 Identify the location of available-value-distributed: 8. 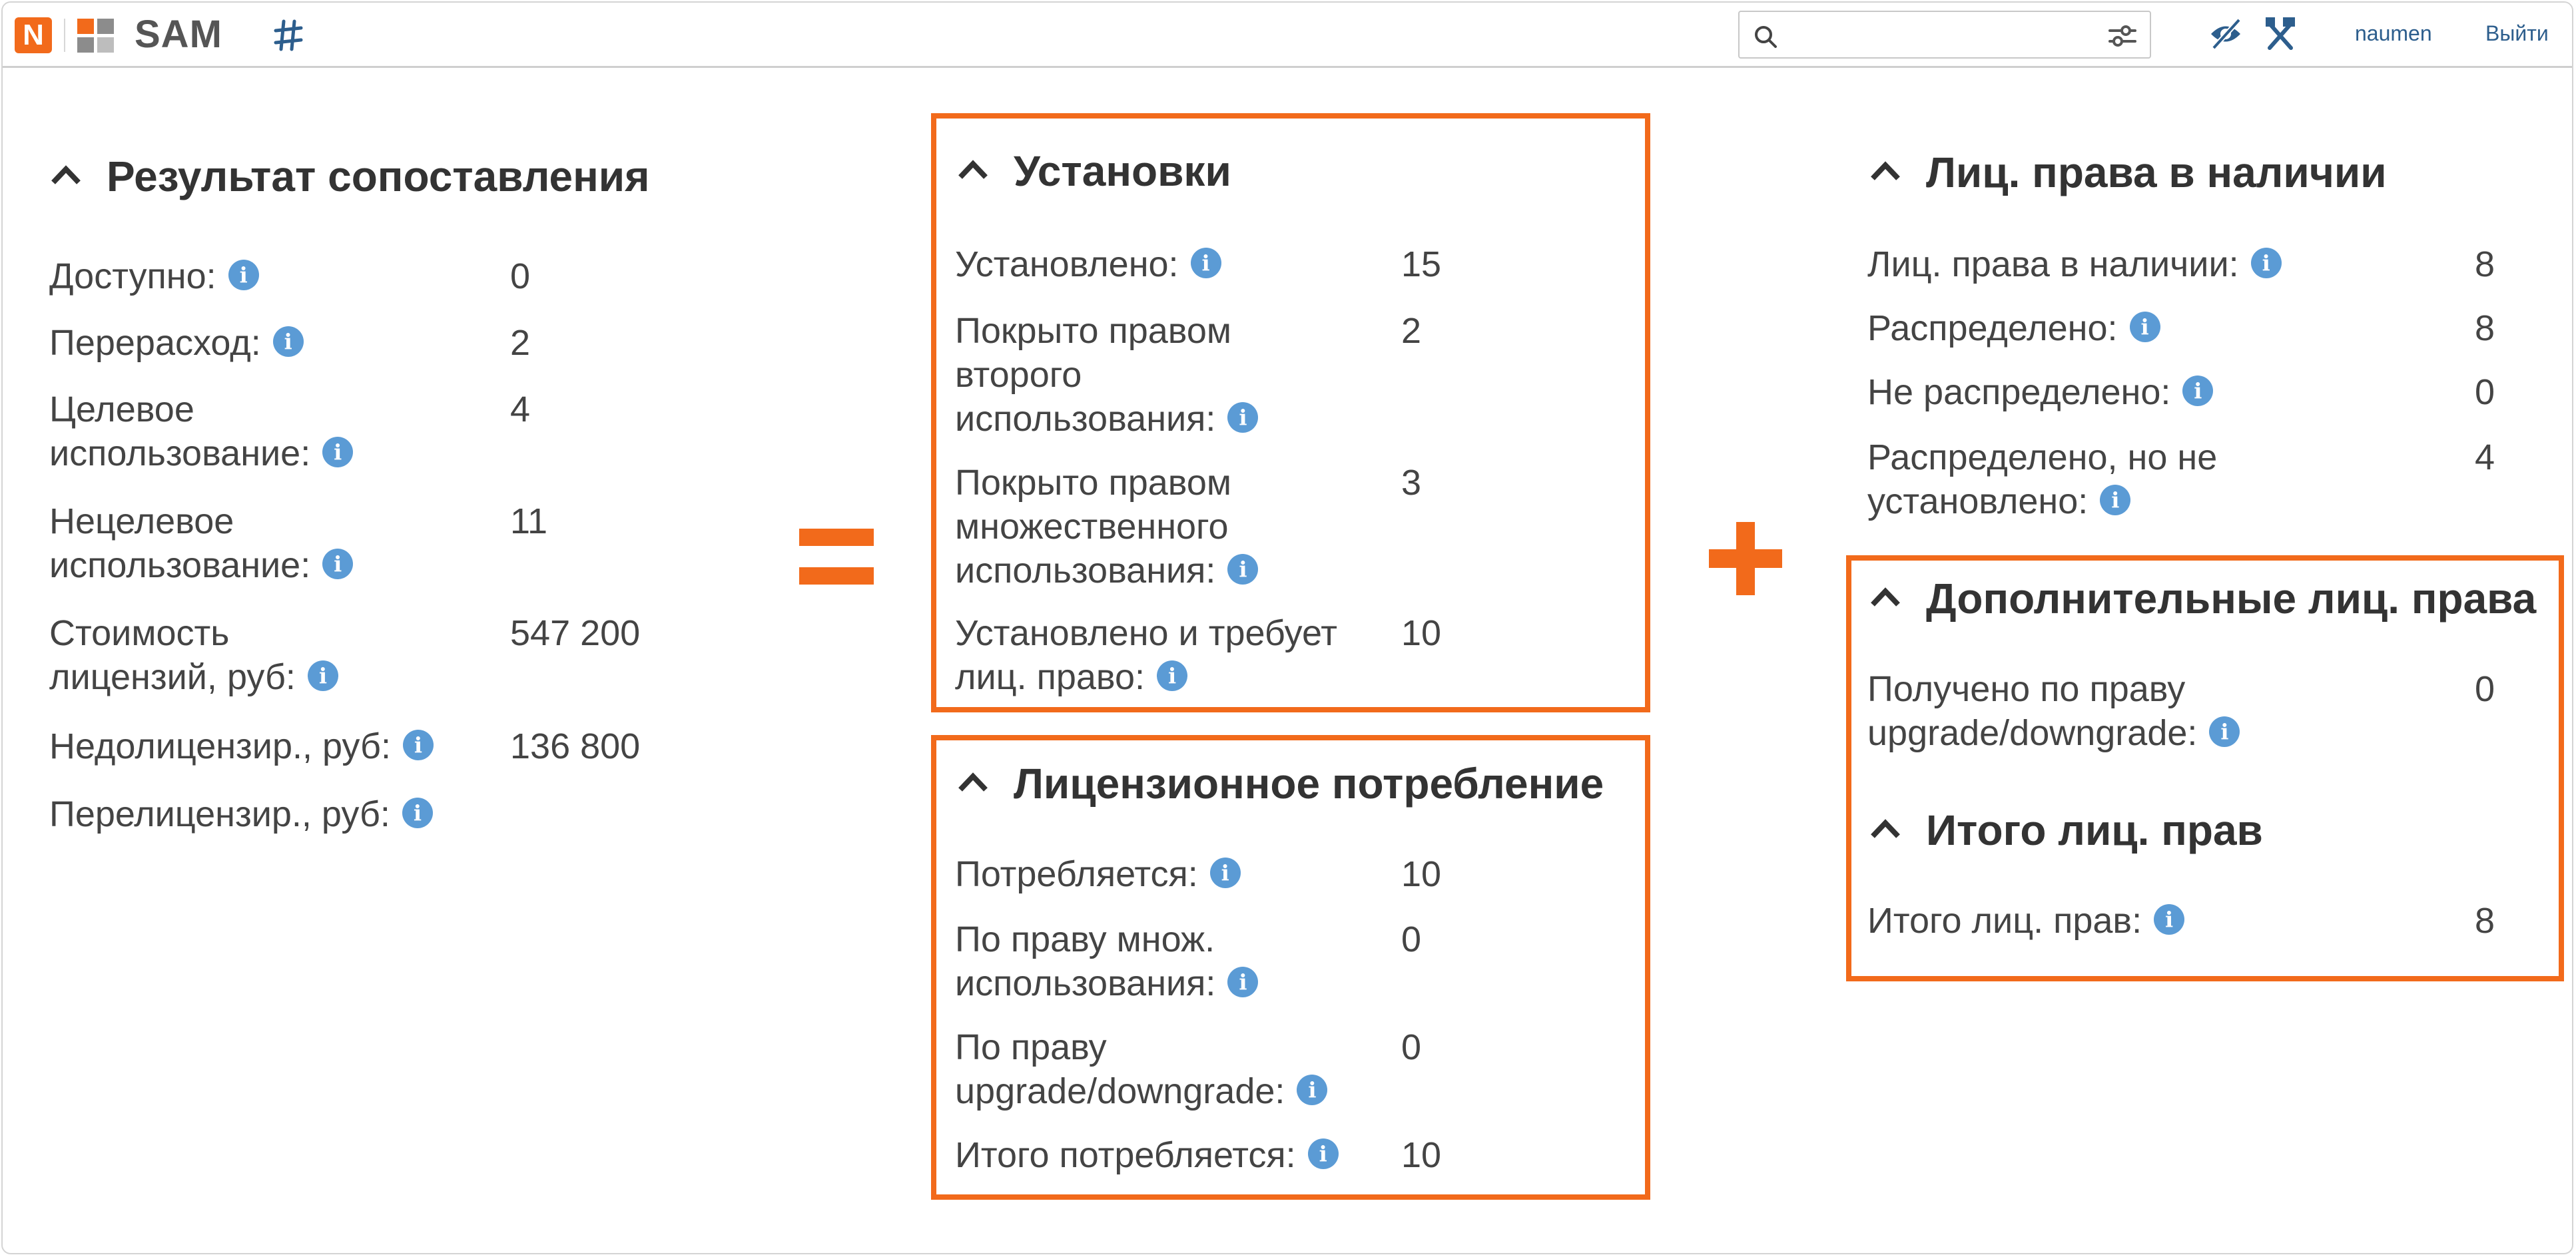
(2485, 328).